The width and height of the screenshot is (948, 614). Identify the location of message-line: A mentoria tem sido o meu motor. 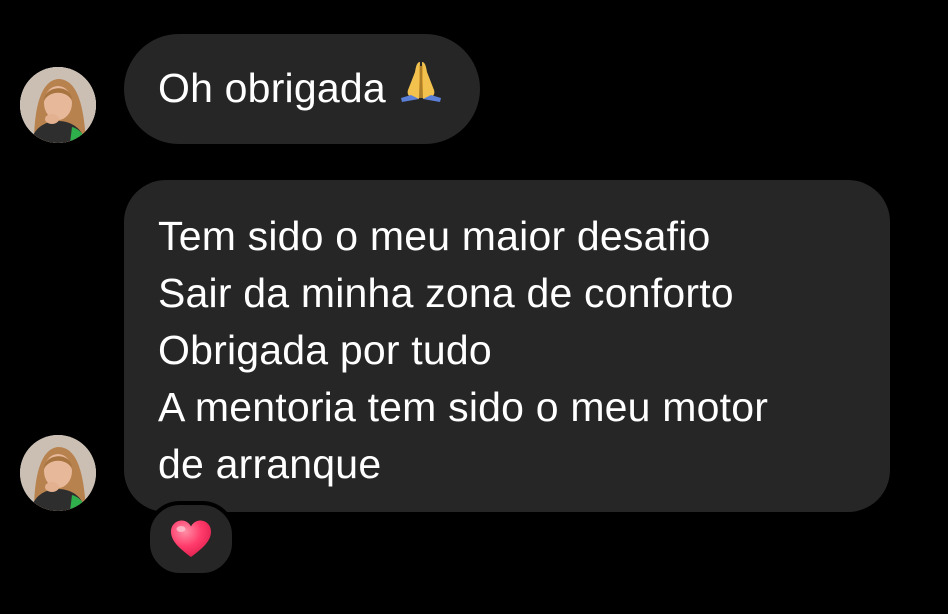
(463, 407).